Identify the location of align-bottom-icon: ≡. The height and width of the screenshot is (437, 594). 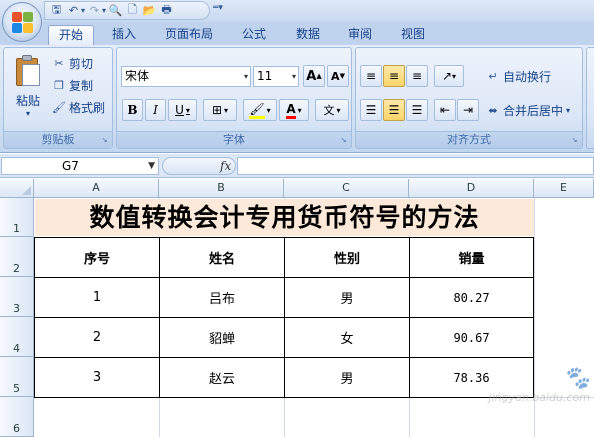
(417, 76).